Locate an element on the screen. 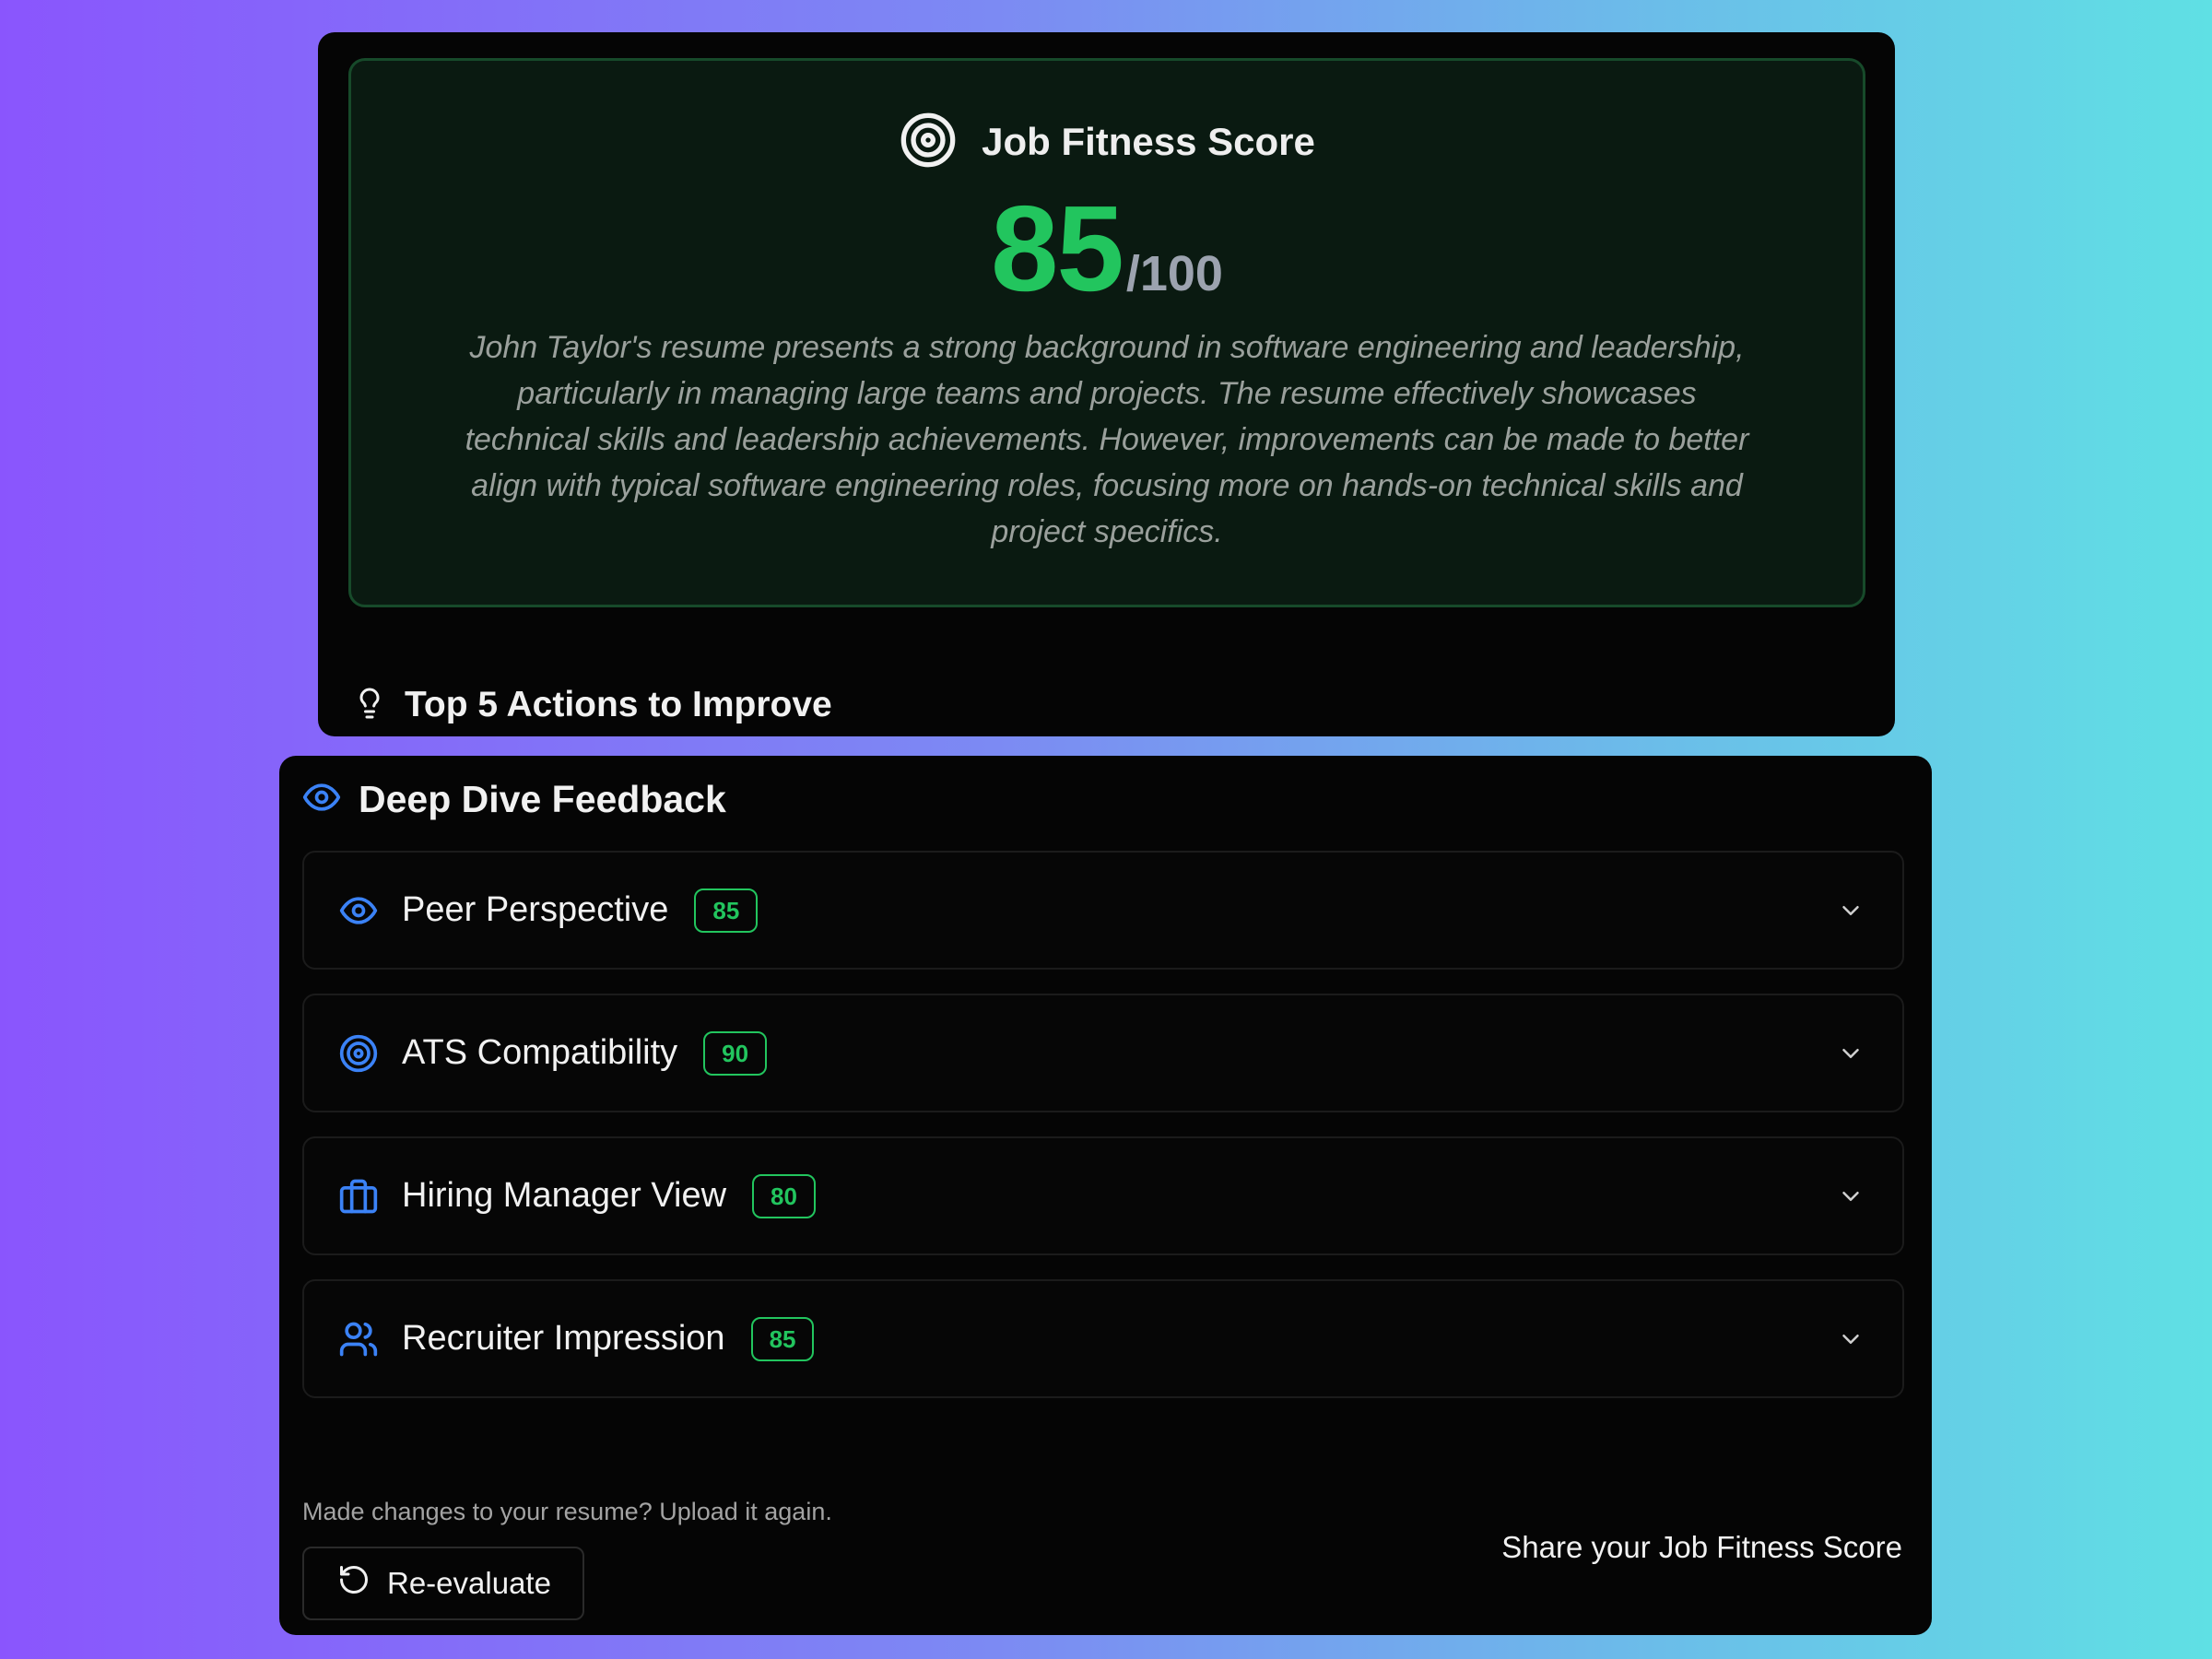  accordion-label: Hiring Manager View is located at coordinates (564, 1195).